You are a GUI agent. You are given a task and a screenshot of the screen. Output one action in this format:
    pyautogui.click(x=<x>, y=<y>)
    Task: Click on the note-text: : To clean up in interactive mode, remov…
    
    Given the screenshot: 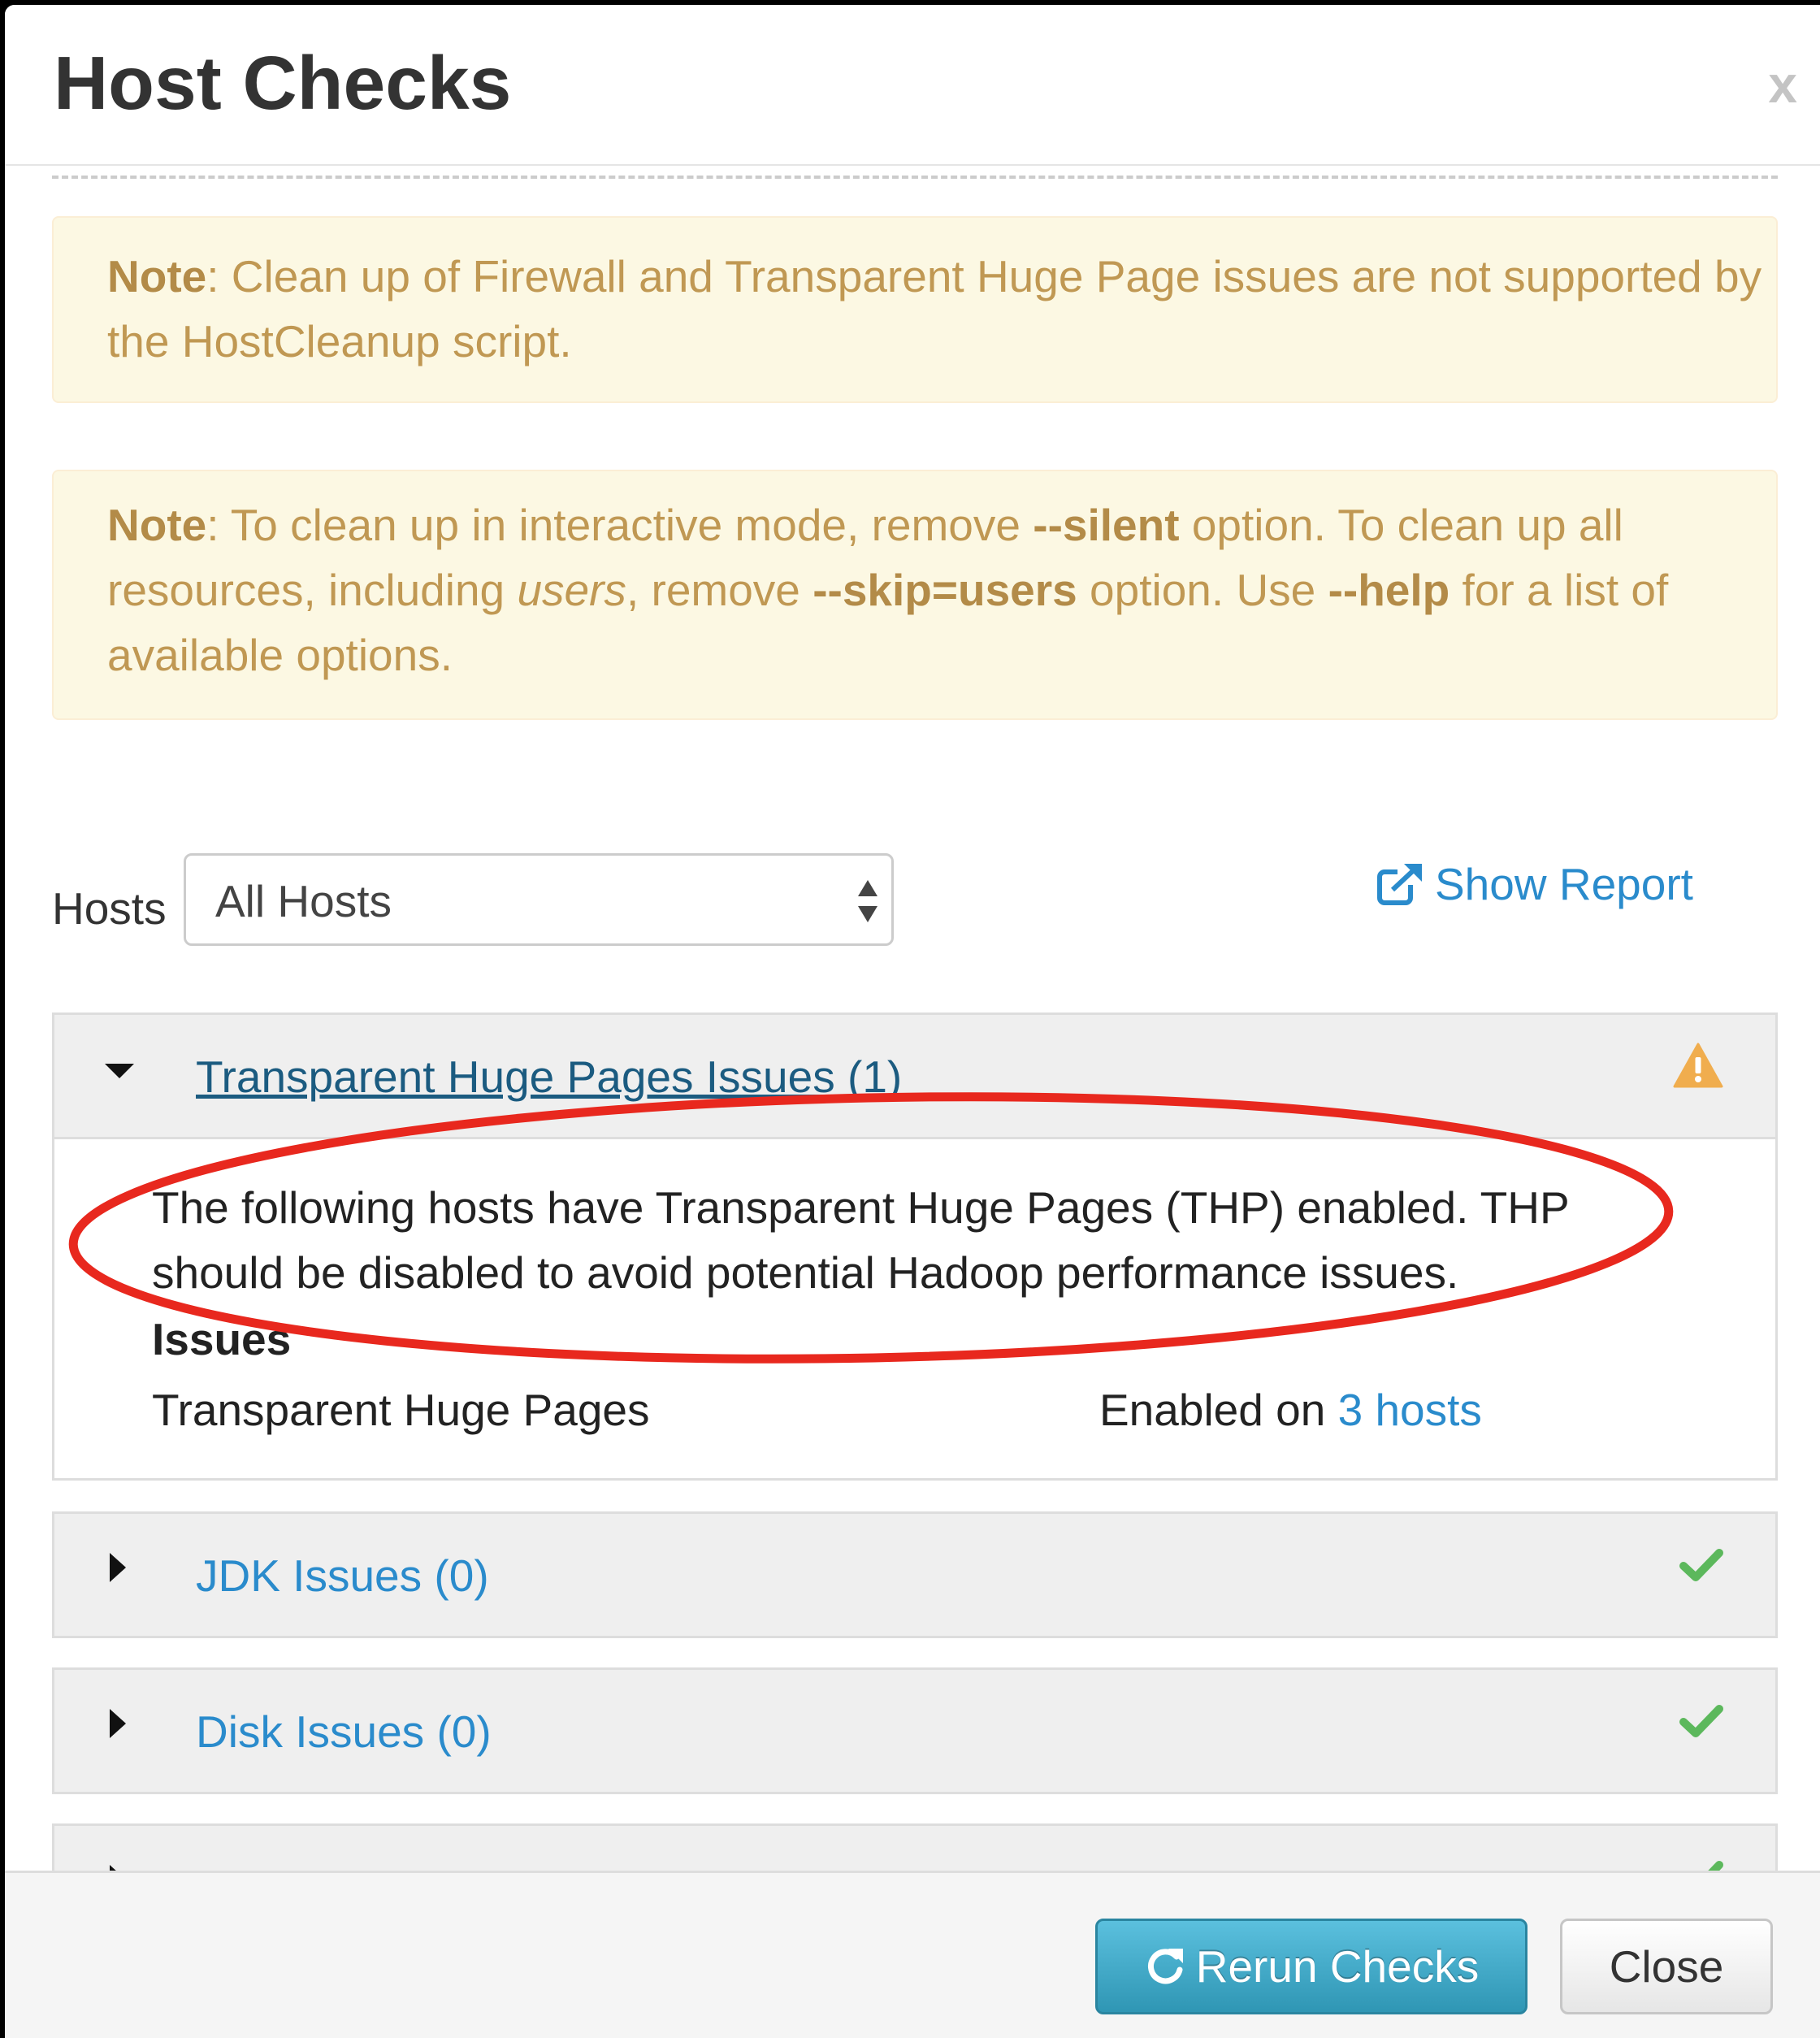 What is the action you would take?
    pyautogui.click(x=620, y=525)
    